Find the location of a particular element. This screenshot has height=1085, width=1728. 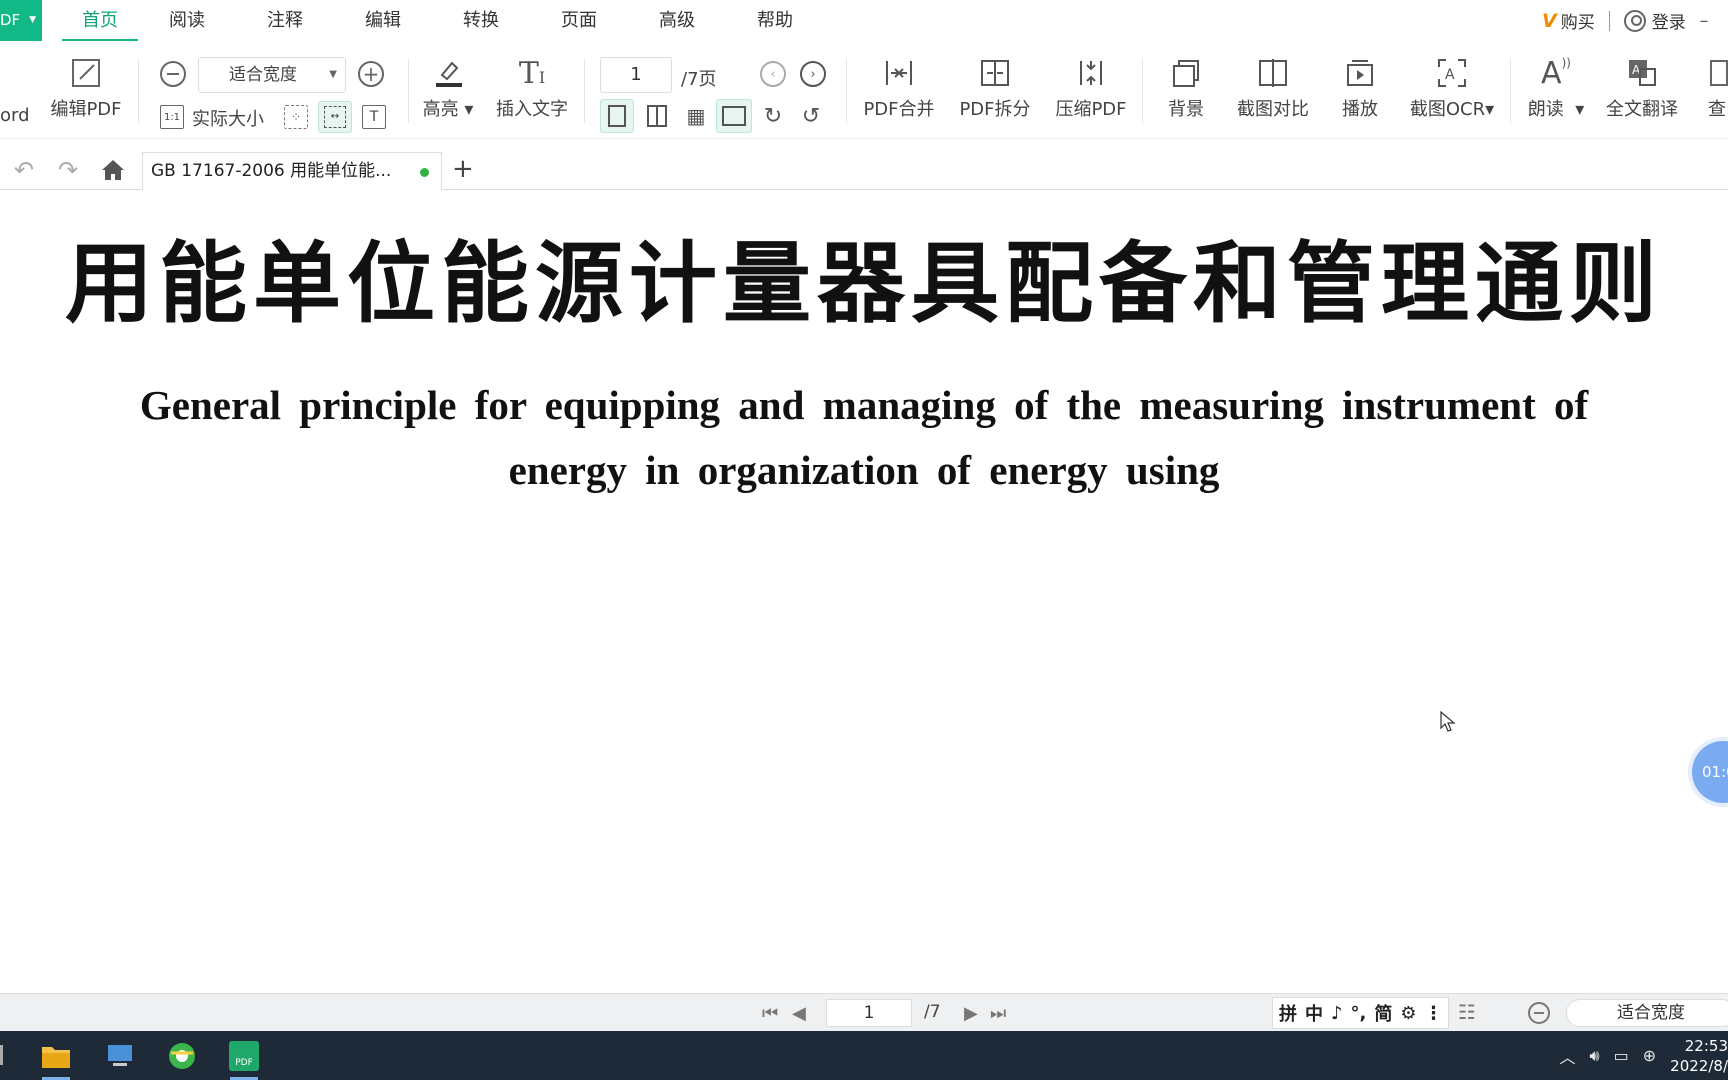

highlight-button: 高亮 ▾ is located at coordinates (448, 90).